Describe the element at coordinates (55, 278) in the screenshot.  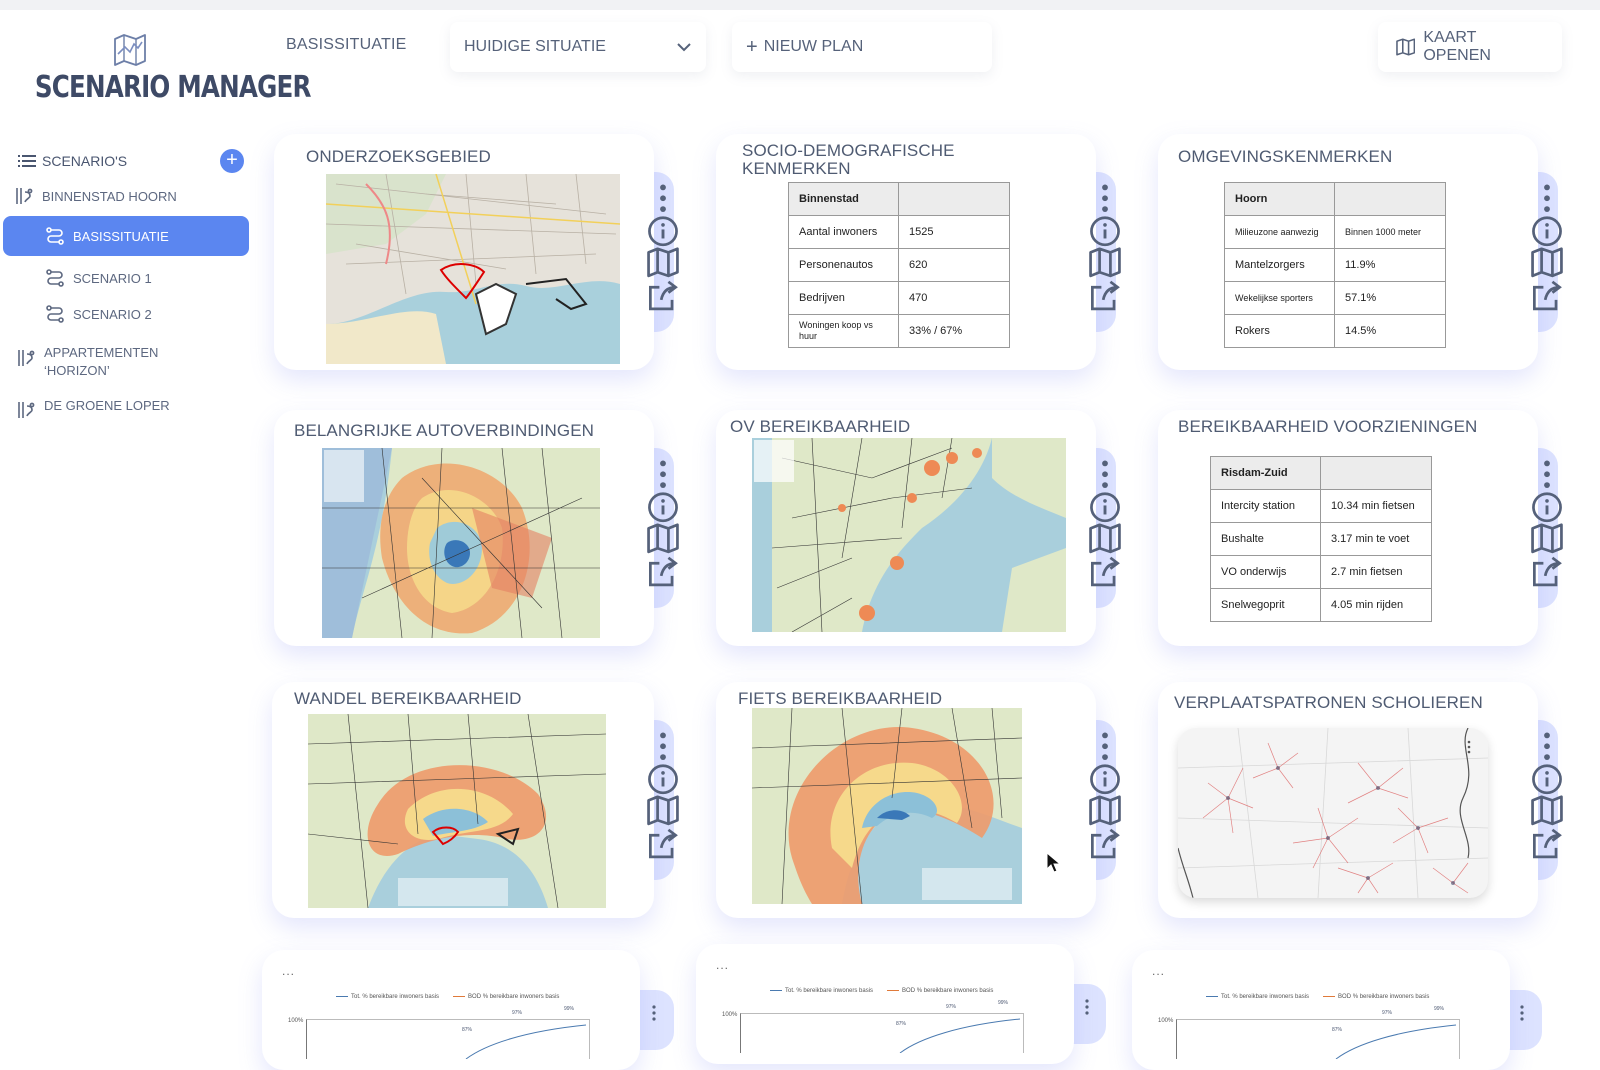
I see `route-icon` at that location.